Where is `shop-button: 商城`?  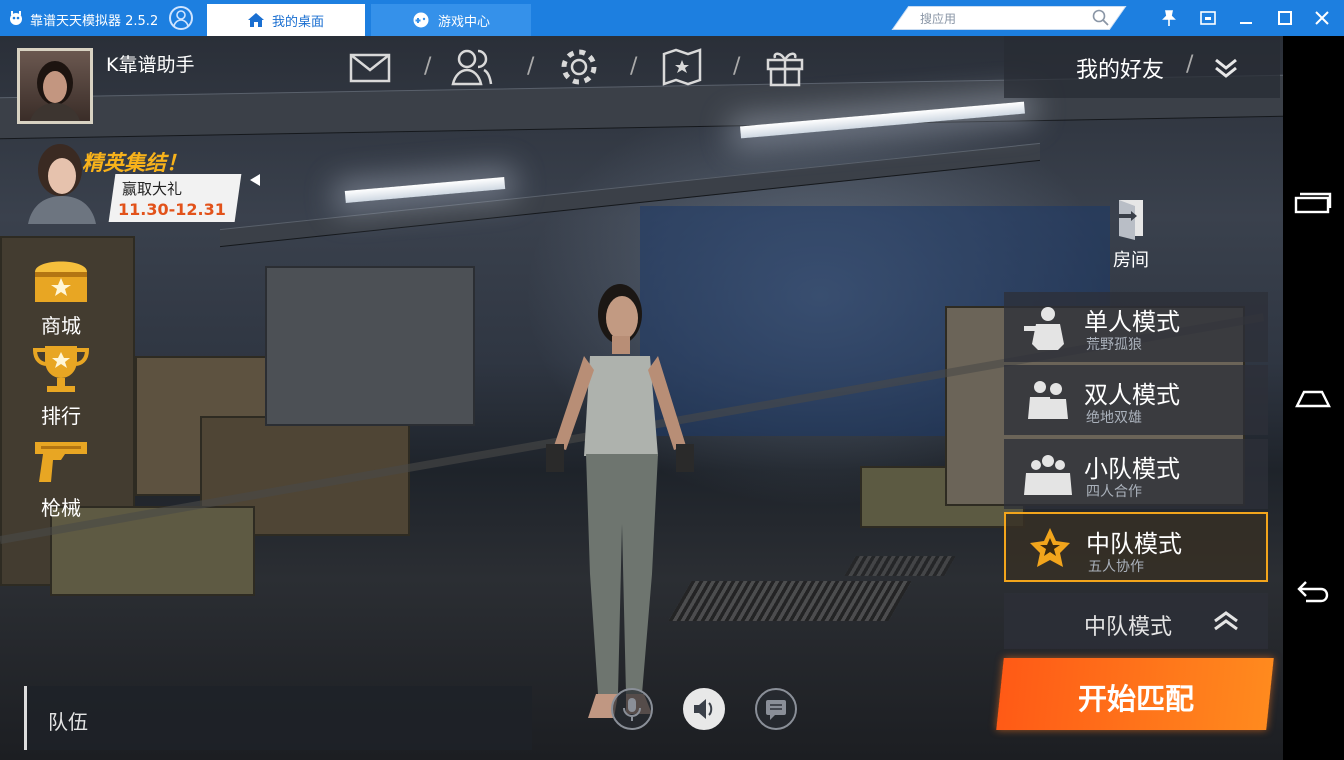 shop-button: 商城 is located at coordinates (61, 296).